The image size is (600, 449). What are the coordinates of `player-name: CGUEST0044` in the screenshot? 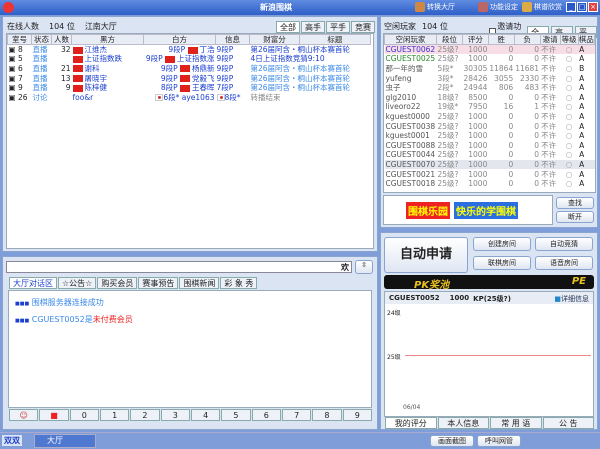 It's located at (410, 155).